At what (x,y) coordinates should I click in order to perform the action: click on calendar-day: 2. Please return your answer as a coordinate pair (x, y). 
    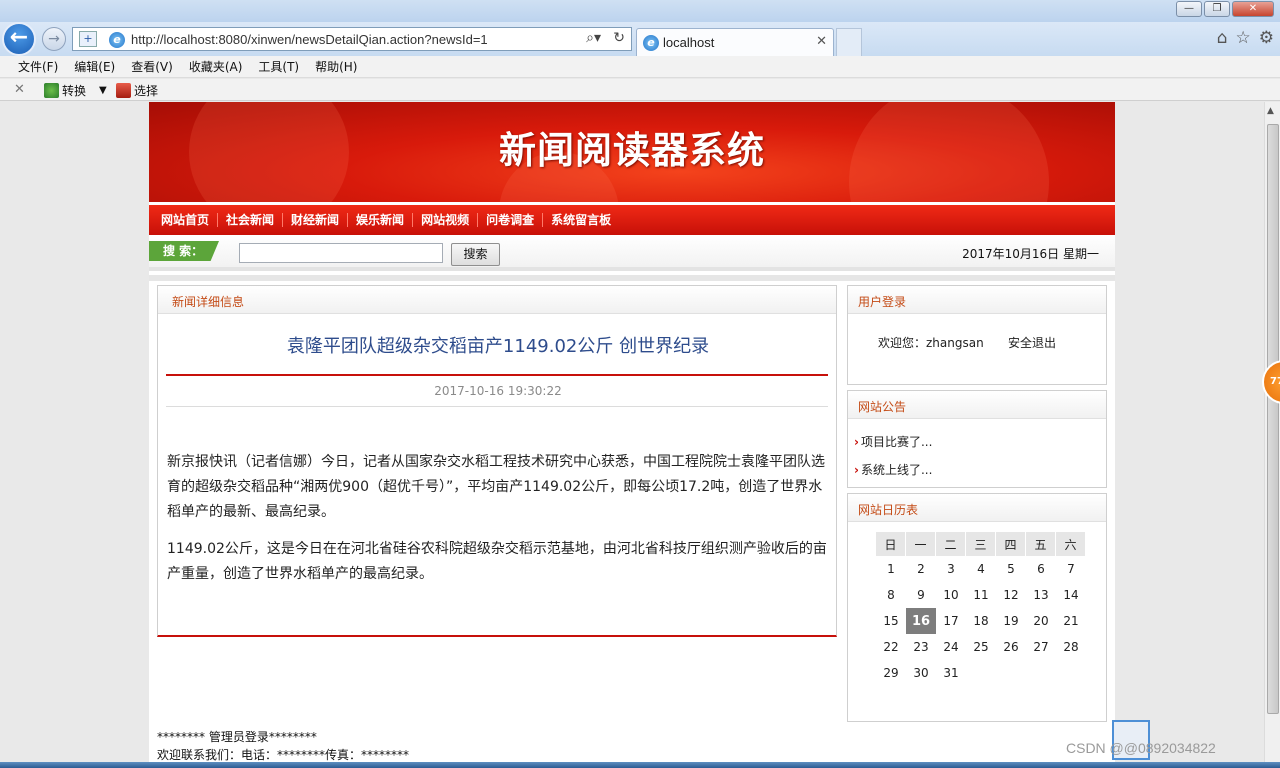
    Looking at the image, I should click on (921, 569).